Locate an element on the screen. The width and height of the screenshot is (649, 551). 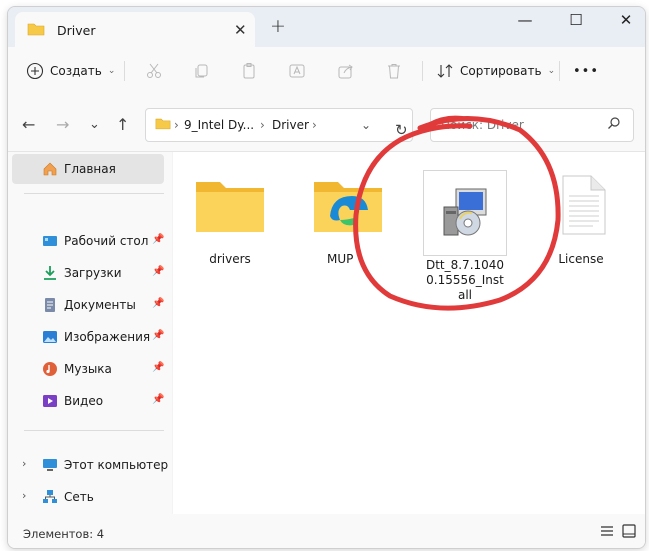
text-file-icon is located at coordinates (584, 205).